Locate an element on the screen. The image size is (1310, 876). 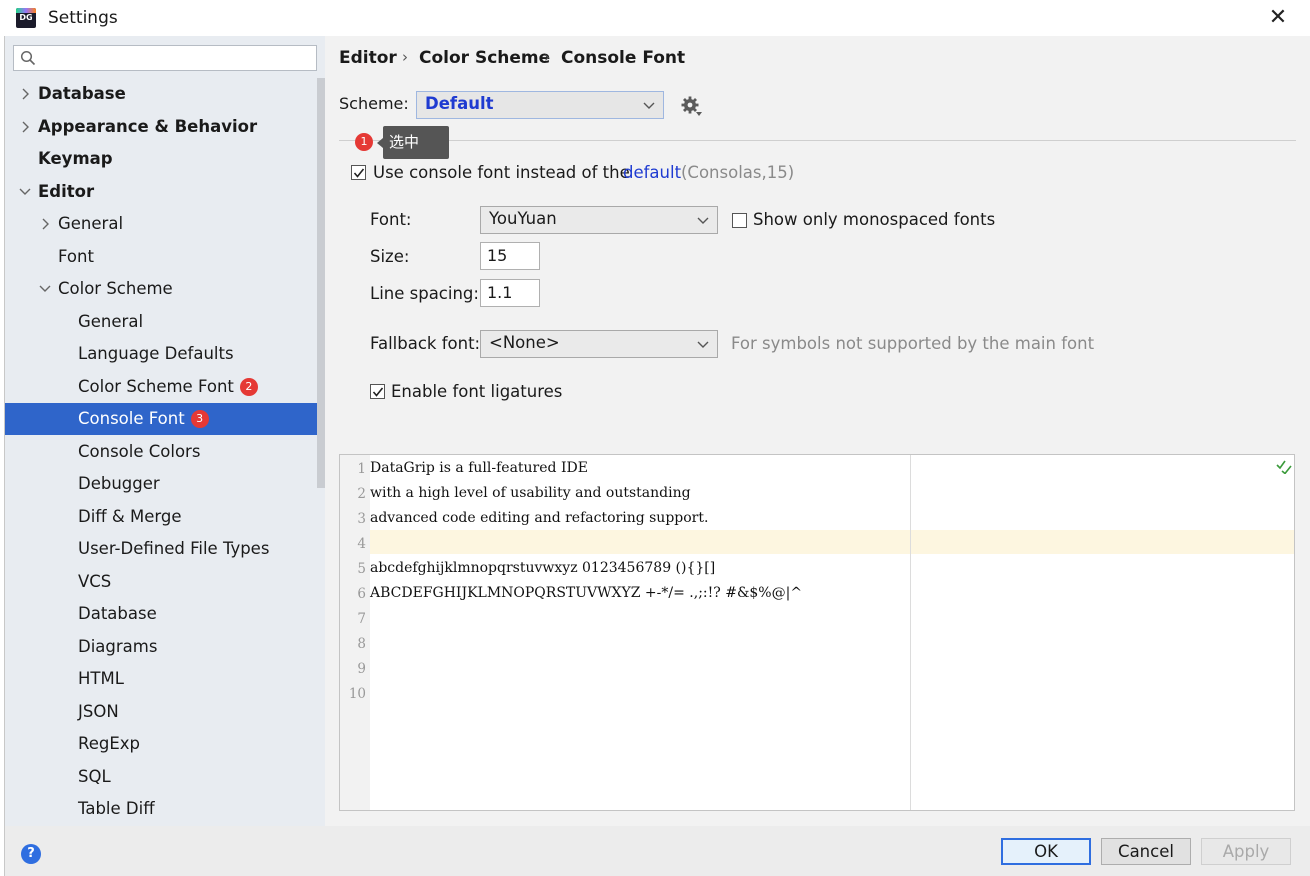
inspection-ok-icon is located at coordinates (1284, 467).